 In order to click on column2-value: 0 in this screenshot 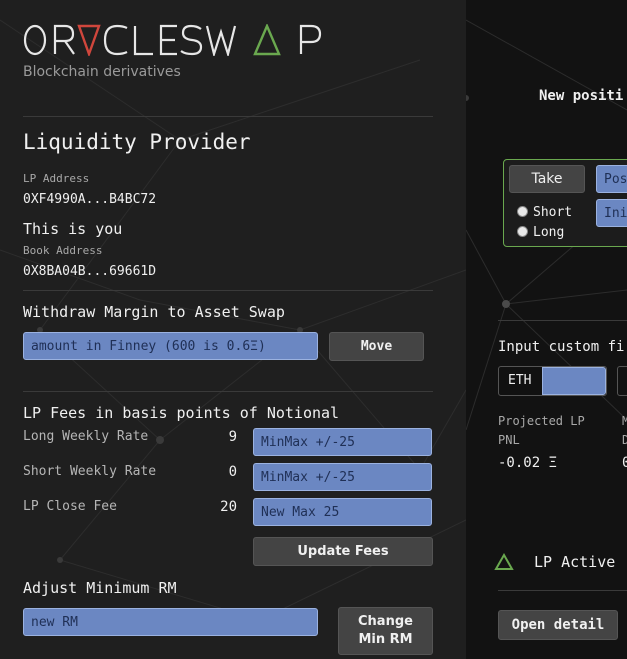, I will do `click(624, 463)`.